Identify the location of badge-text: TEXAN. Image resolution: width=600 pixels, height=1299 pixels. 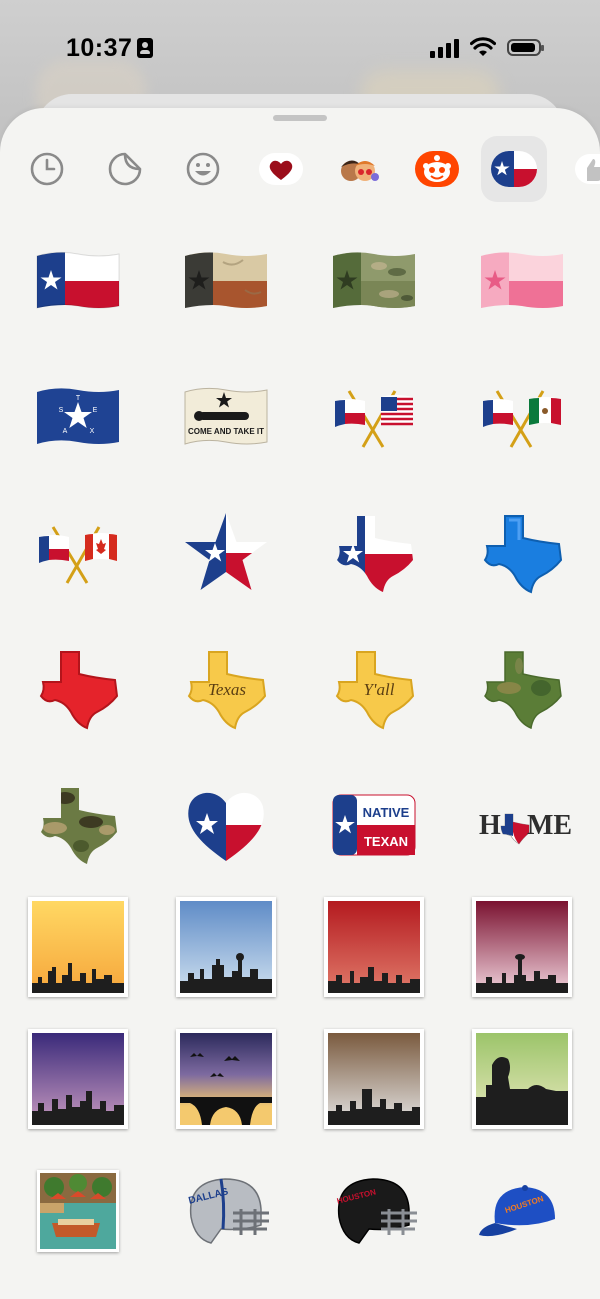
(386, 841).